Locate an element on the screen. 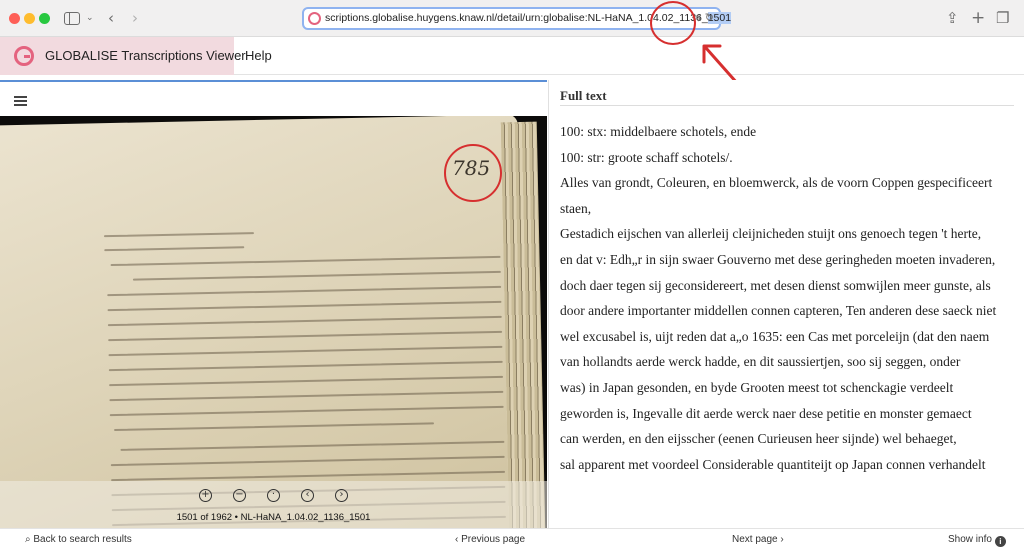 Image resolution: width=1024 pixels, height=548 pixels. zoom-out-icon: − is located at coordinates (239, 495).